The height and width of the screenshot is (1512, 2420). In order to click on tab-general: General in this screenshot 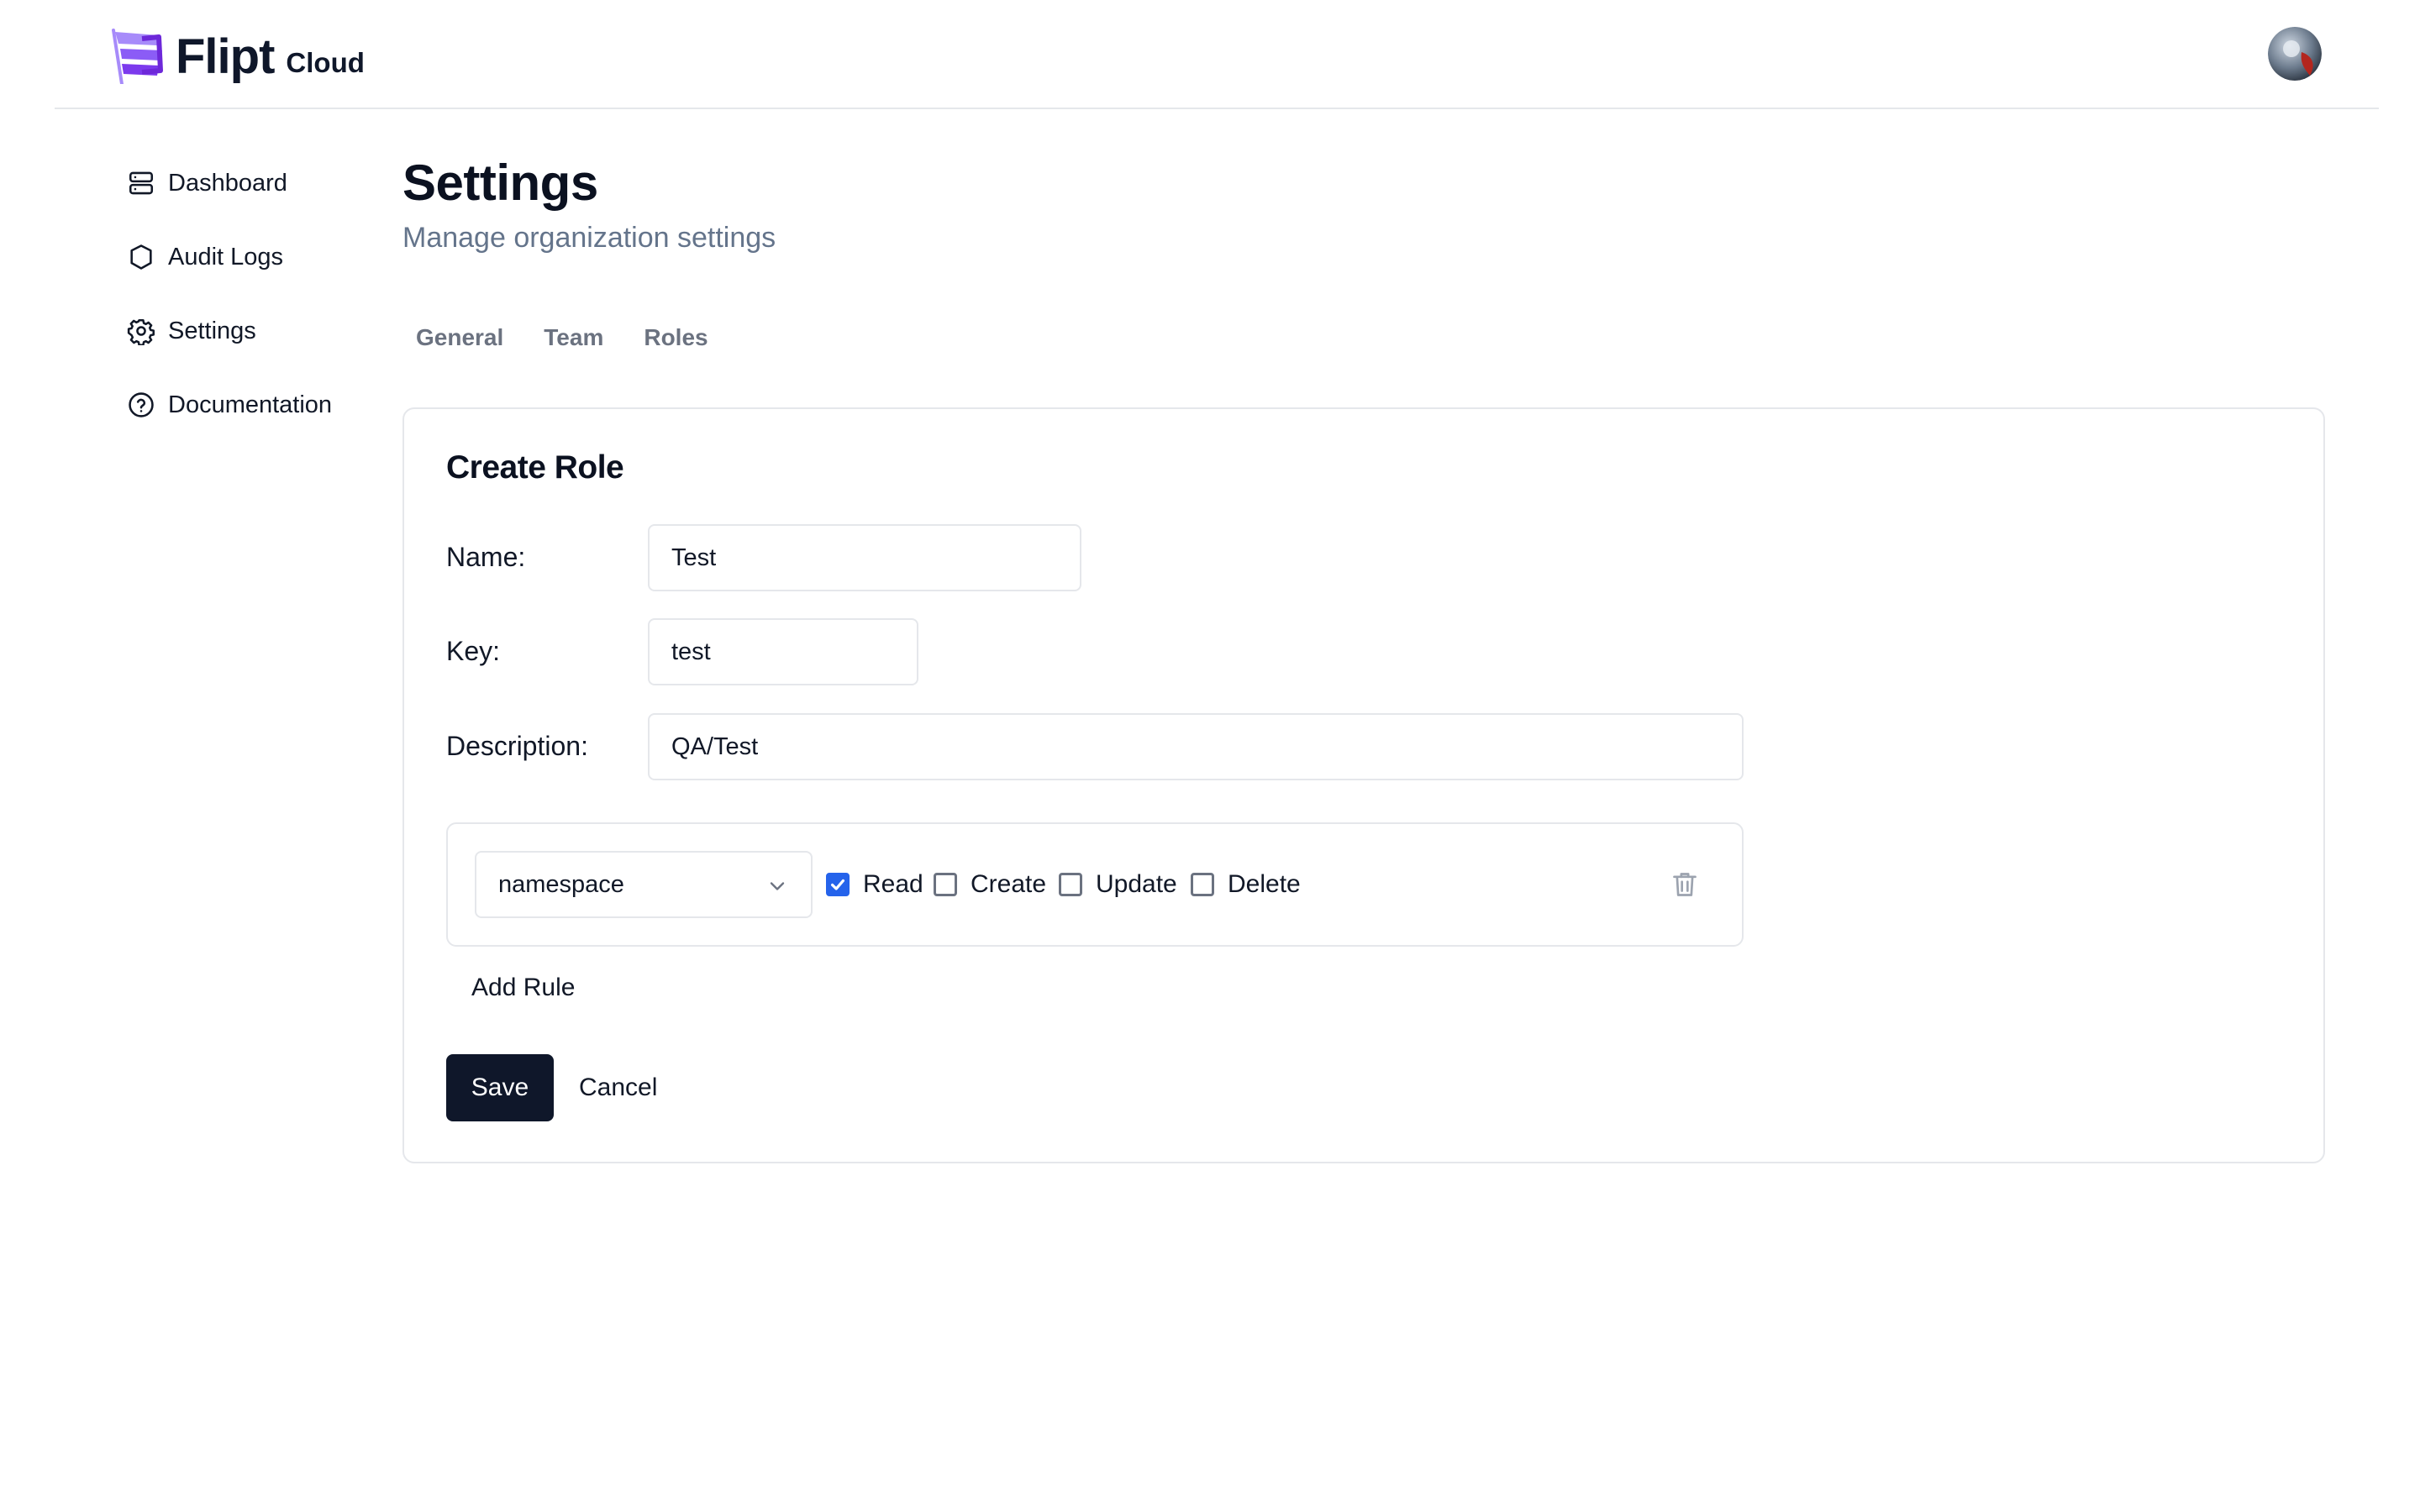, I will do `click(460, 337)`.